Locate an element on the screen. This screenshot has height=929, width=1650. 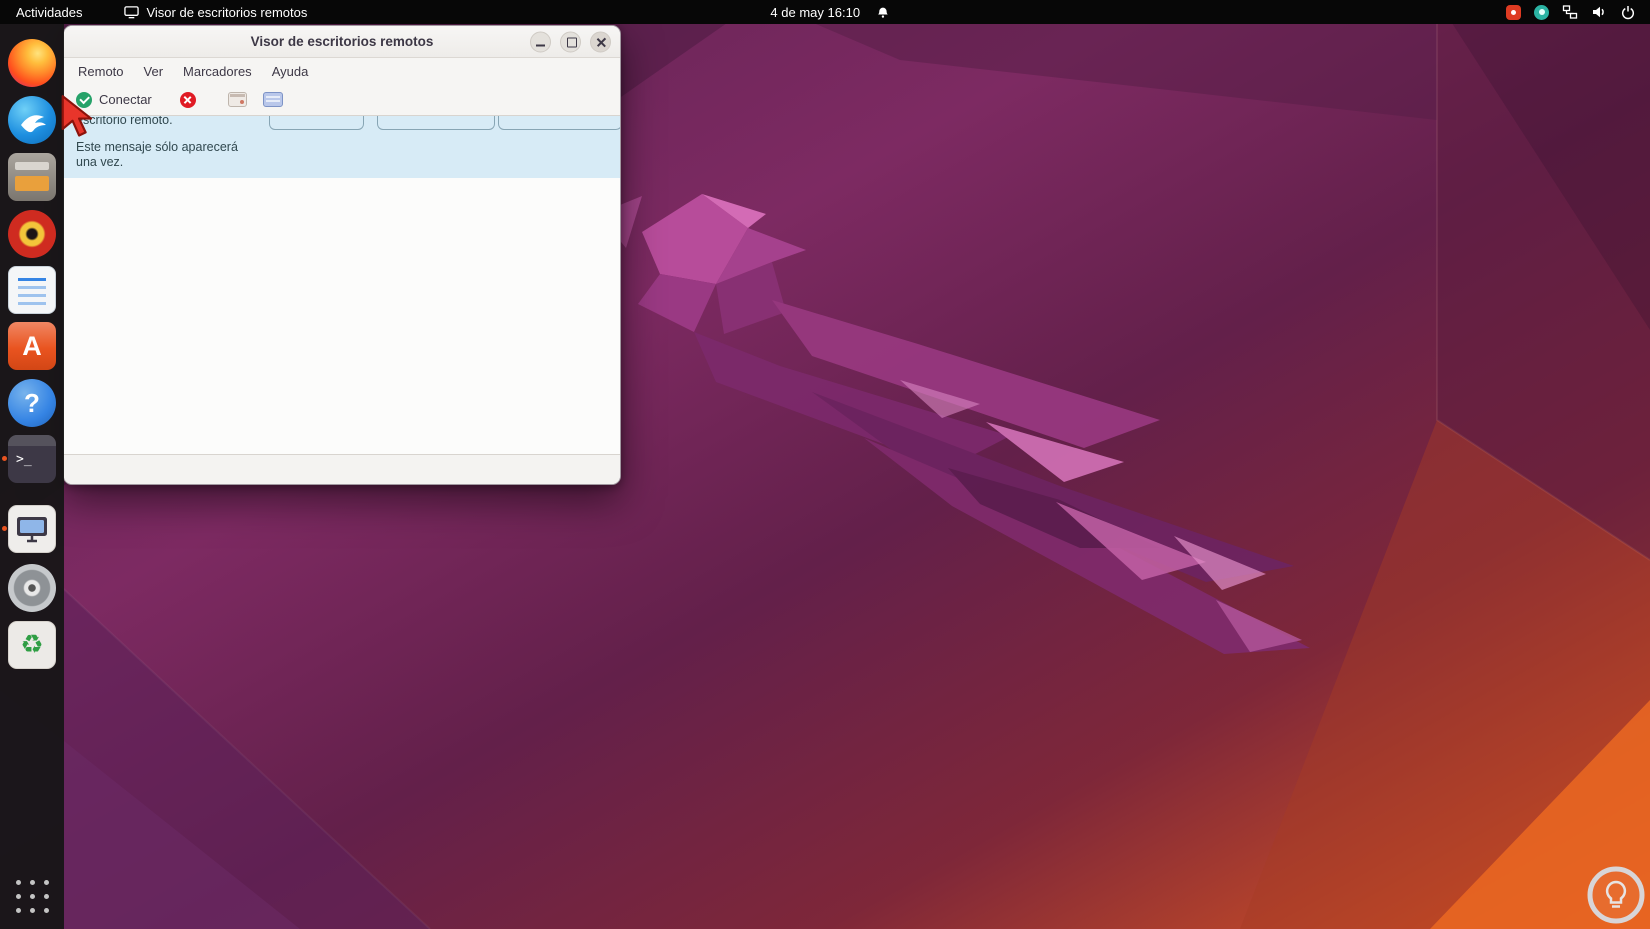
infobar-message-line1: Este mensaje sólo aparecerá is located at coordinates (157, 147).